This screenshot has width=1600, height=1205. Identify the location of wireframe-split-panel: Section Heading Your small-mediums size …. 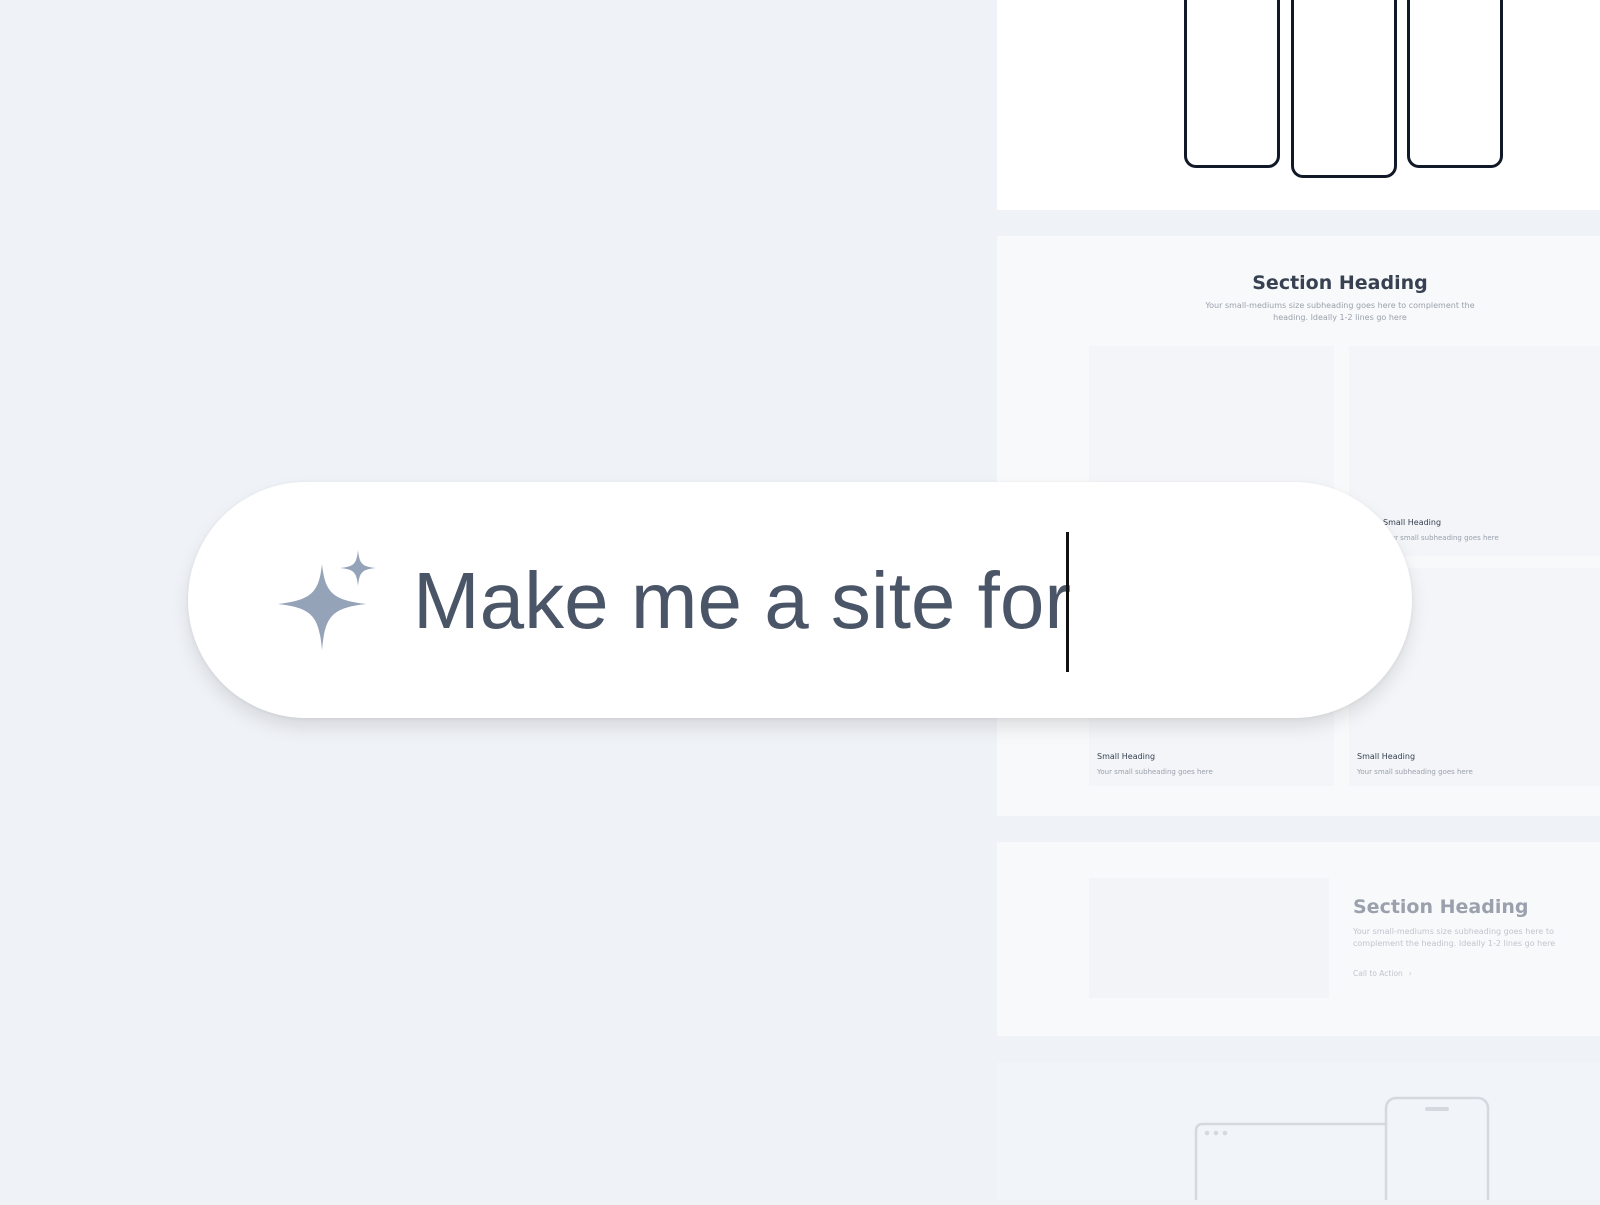
(1298, 939).